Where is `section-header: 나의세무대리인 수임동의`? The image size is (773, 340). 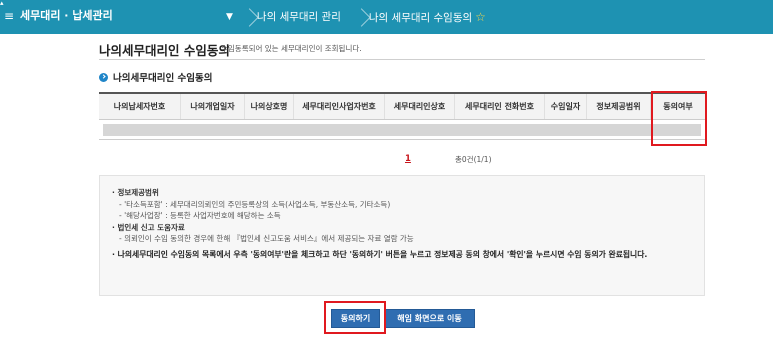
section-header: 나의세무대리인 수임동의 is located at coordinates (155, 77).